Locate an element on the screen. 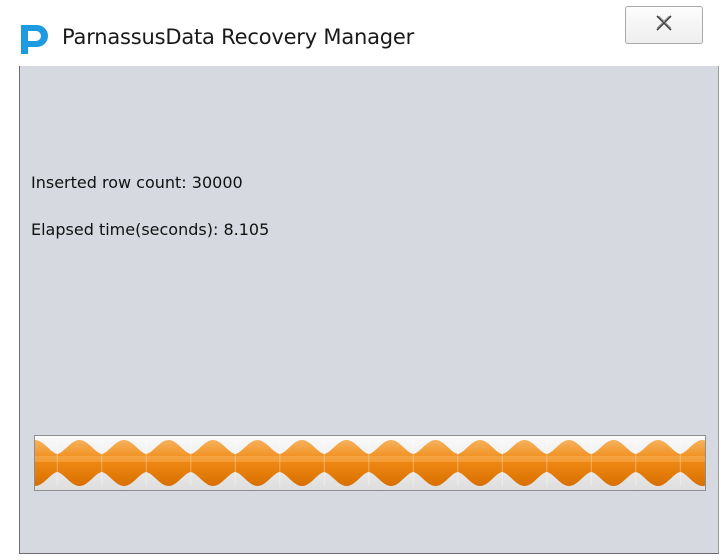 The height and width of the screenshot is (560, 721). elapsed-time-label: Elapsed time(seconds): 8.105 is located at coordinates (150, 229).